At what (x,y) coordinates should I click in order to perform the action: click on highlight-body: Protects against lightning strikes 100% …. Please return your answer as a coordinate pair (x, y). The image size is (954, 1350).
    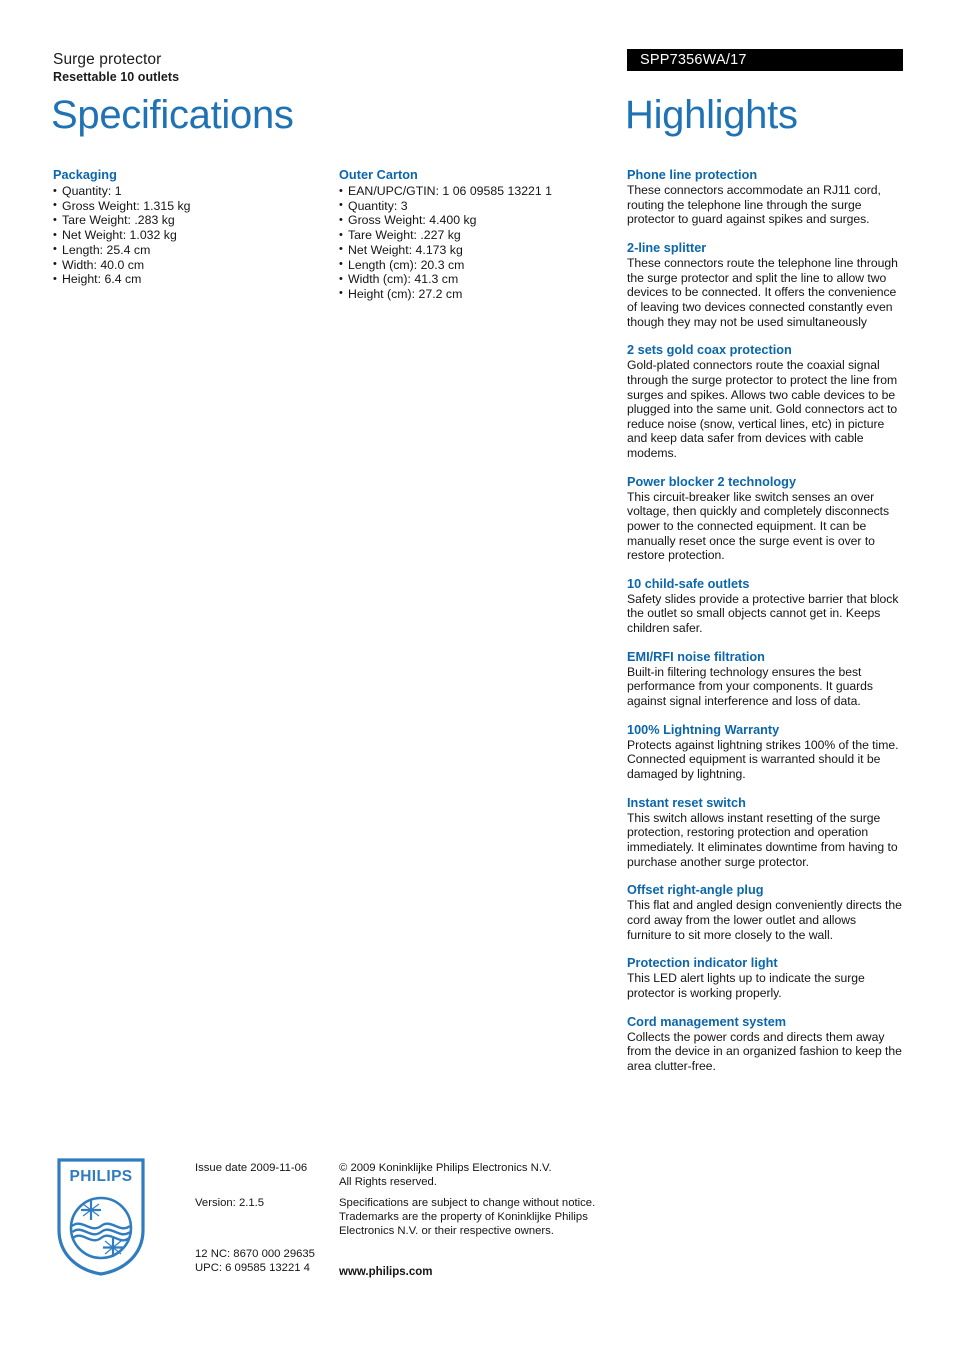
    Looking at the image, I should click on (763, 759).